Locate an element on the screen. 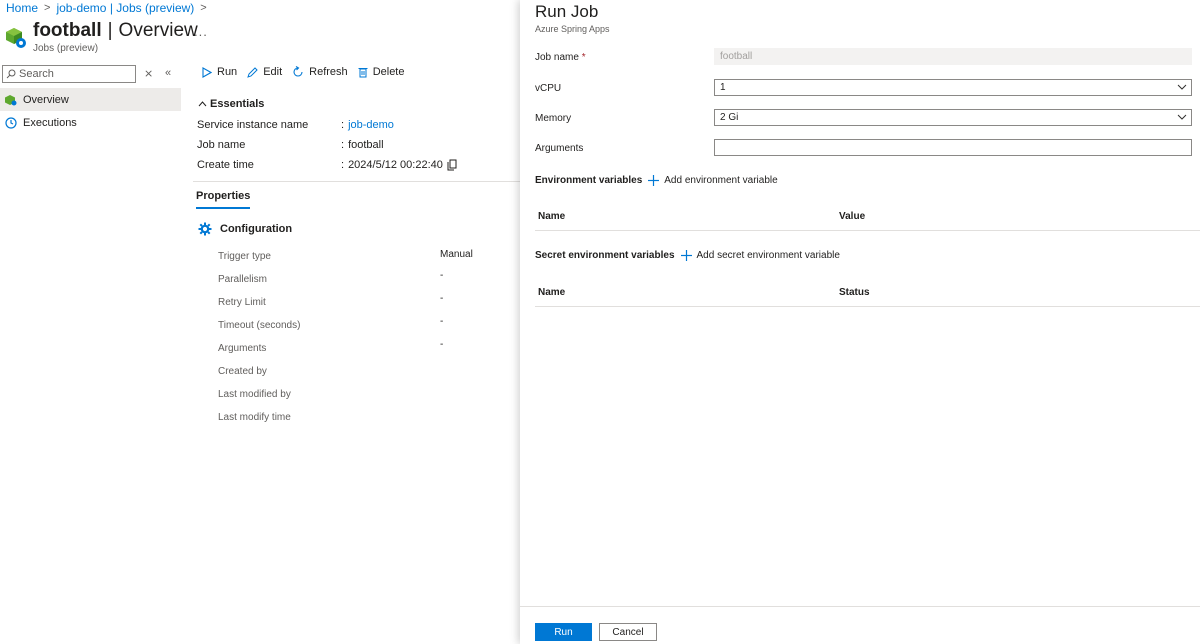 The image size is (1200, 644). add-secret-env-var-label: Add secret environment variable is located at coordinates (768, 255).